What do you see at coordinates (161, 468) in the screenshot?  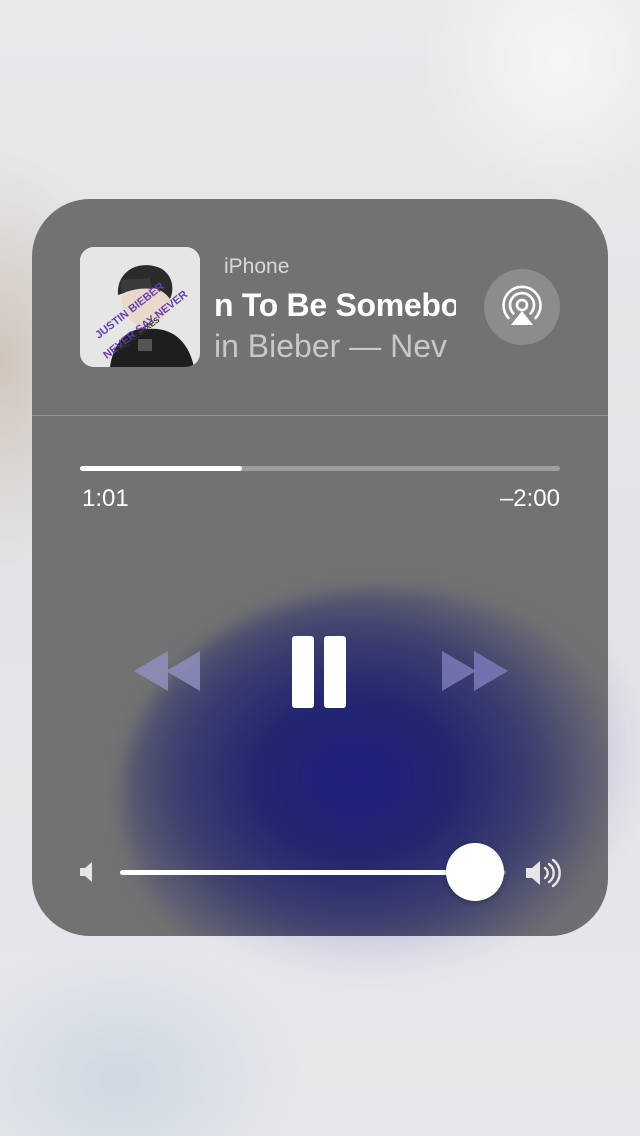 I see `progress-fill` at bounding box center [161, 468].